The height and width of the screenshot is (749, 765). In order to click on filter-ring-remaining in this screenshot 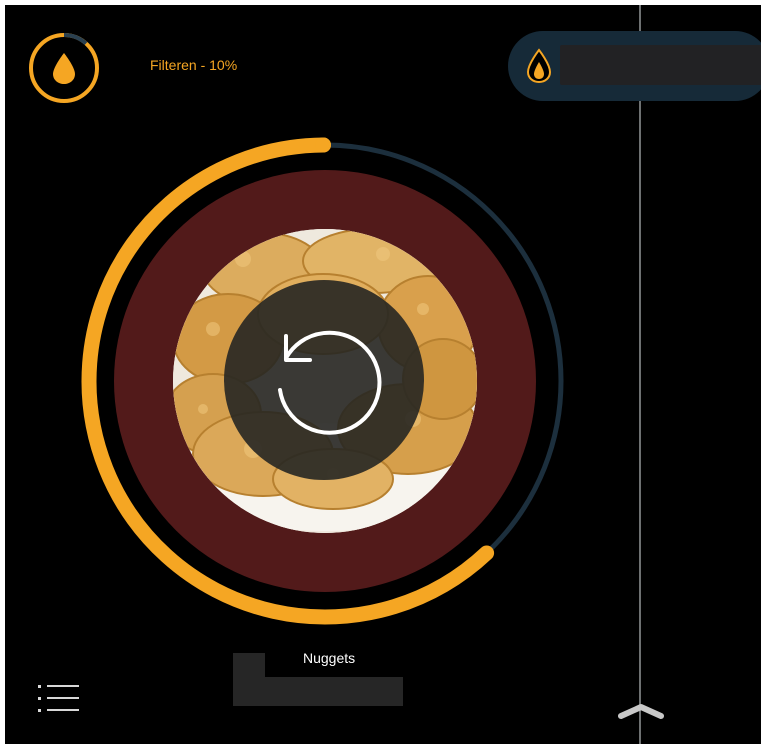, I will do `click(75, 39)`.